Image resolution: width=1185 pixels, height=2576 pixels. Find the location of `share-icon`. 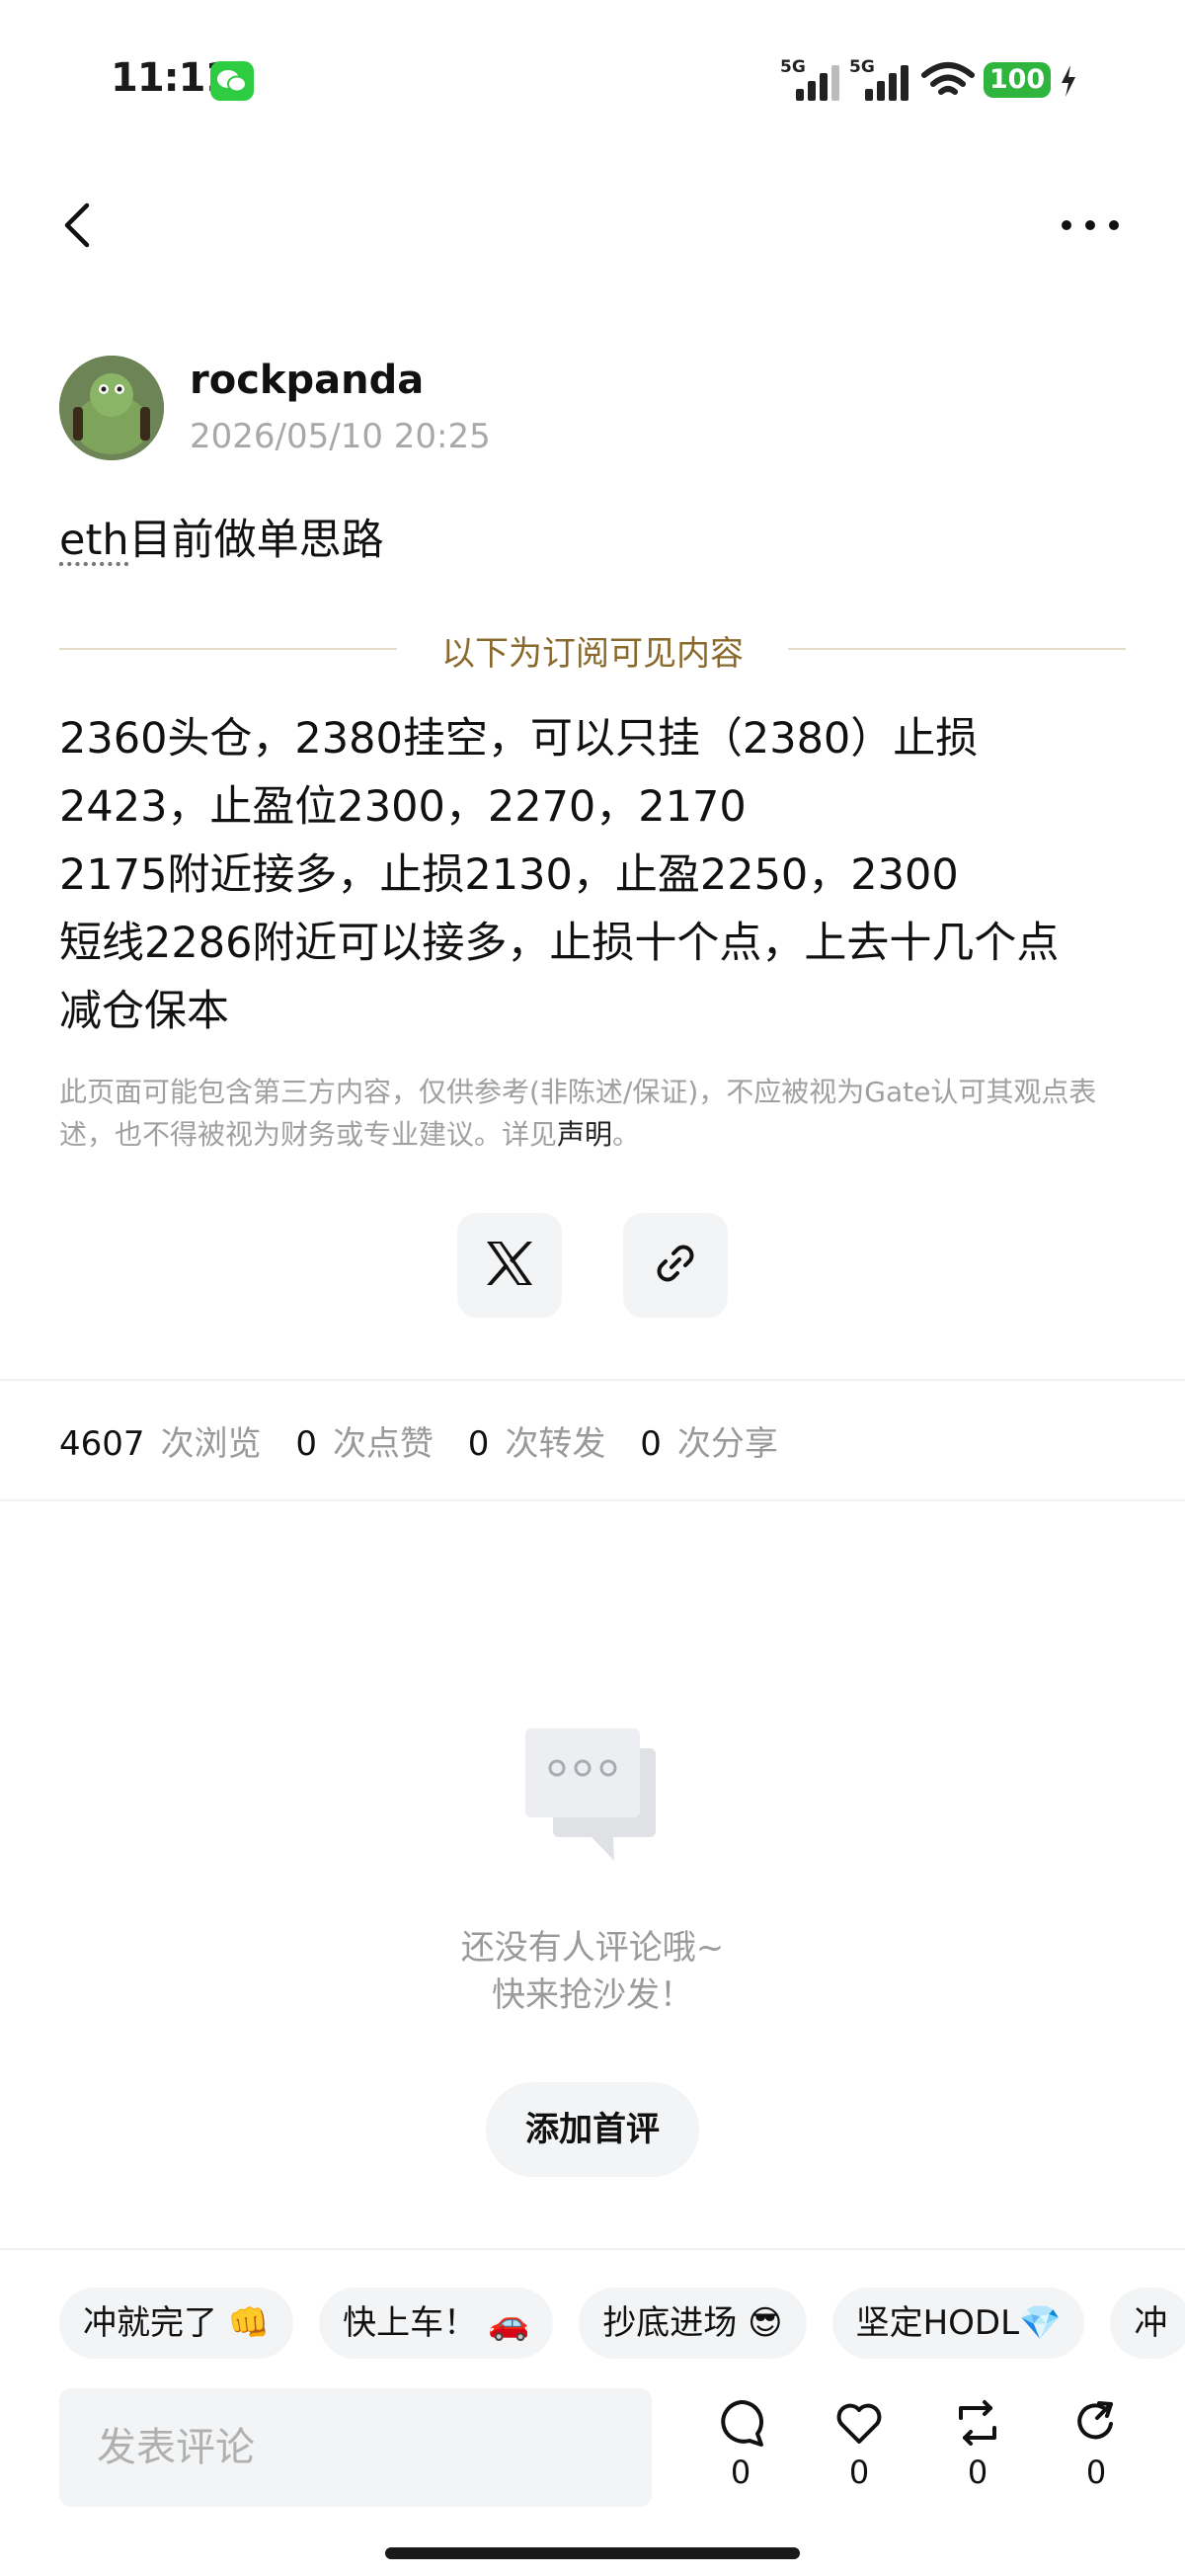

share-icon is located at coordinates (1096, 2423).